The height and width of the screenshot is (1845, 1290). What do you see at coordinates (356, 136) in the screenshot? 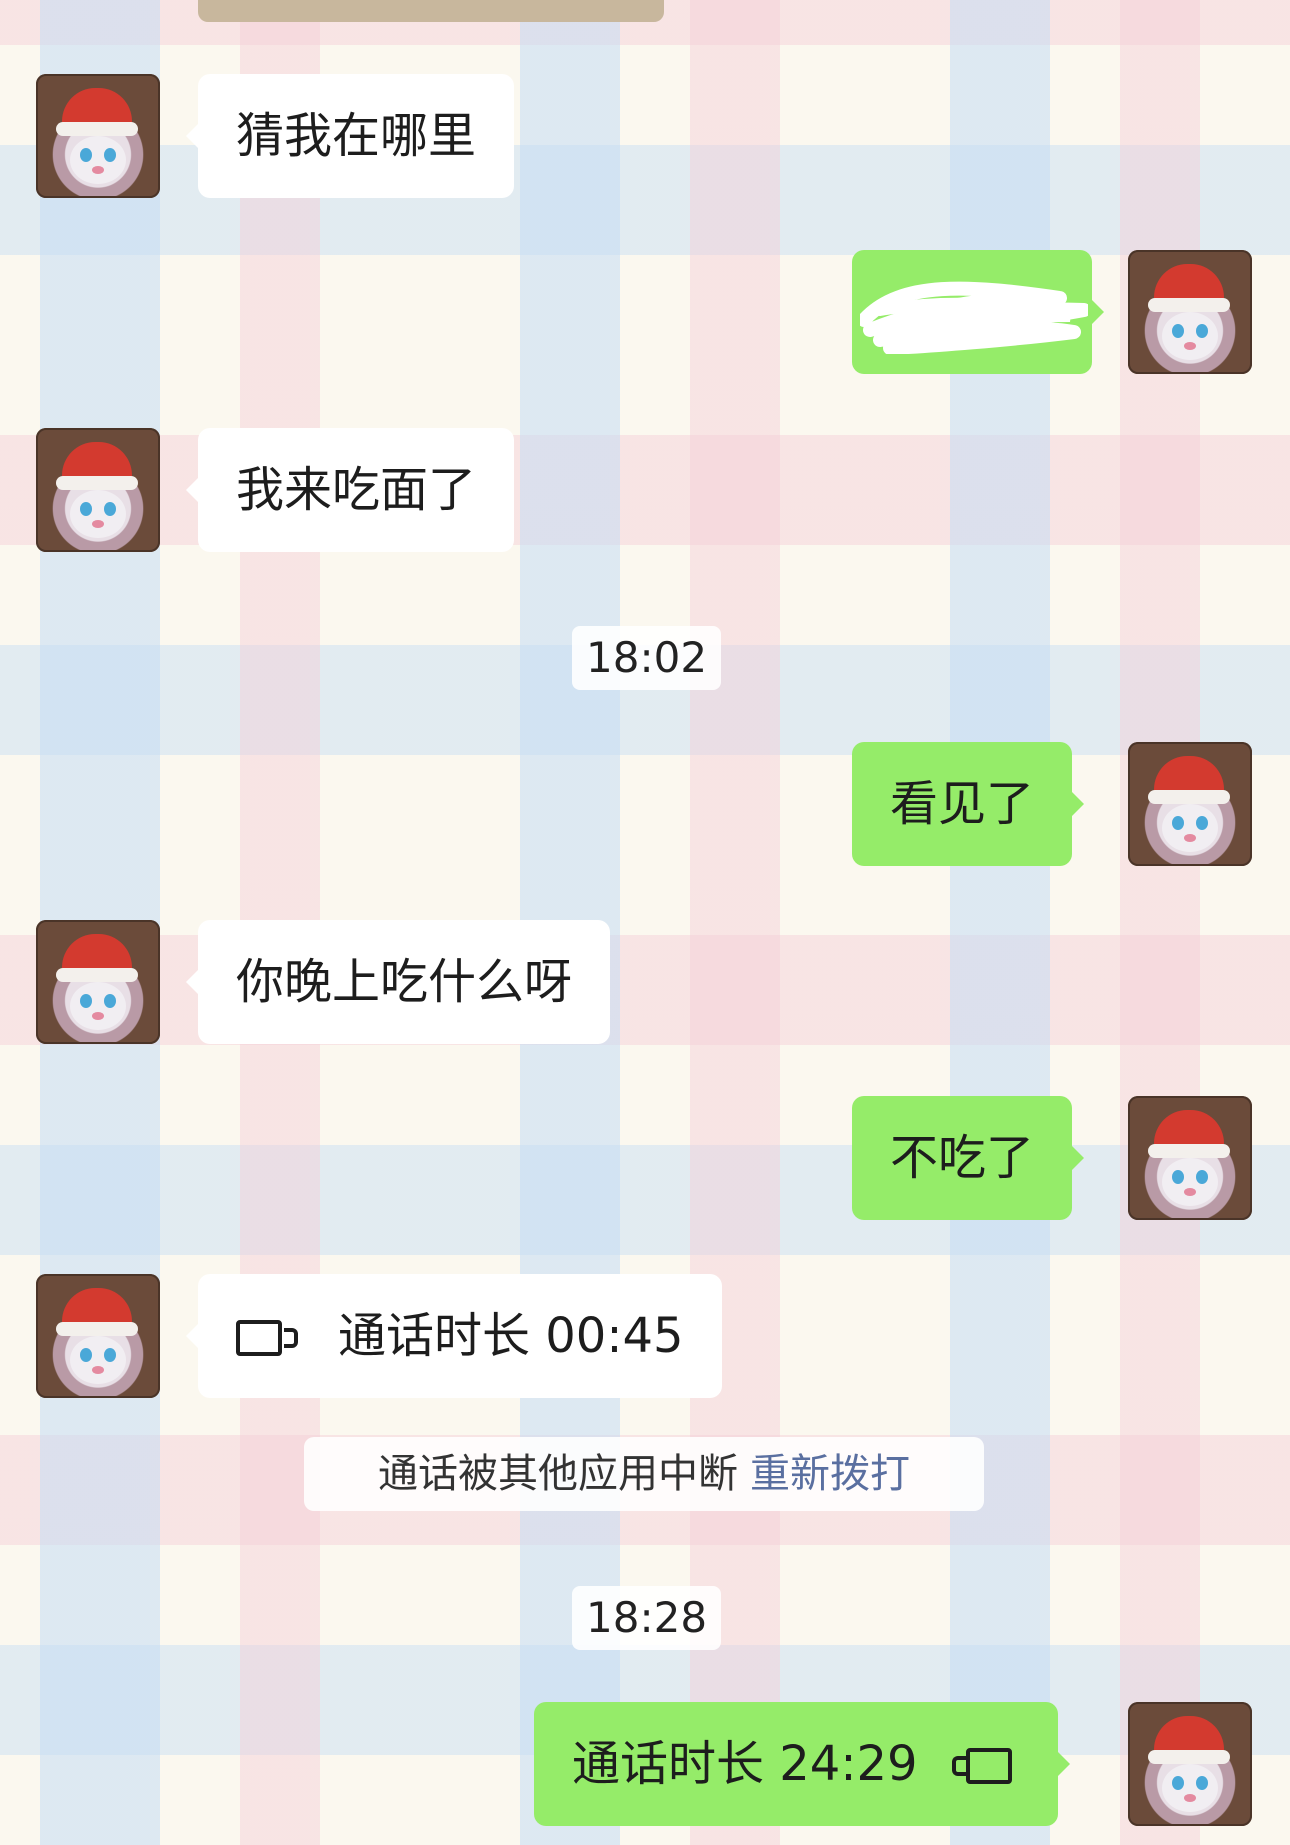
I see `message-text: 猜我在哪里` at bounding box center [356, 136].